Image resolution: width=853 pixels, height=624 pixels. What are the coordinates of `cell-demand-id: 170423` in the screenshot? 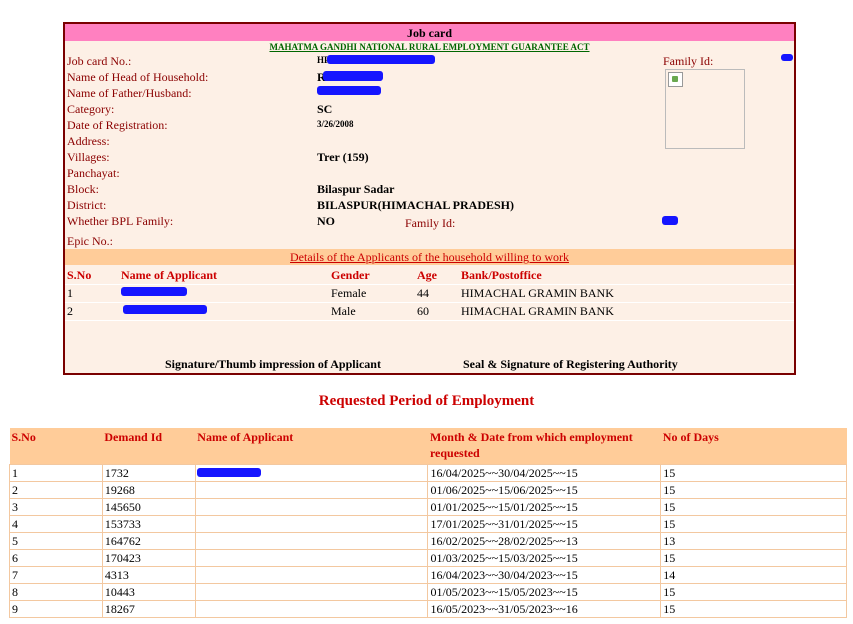 It's located at (148, 558).